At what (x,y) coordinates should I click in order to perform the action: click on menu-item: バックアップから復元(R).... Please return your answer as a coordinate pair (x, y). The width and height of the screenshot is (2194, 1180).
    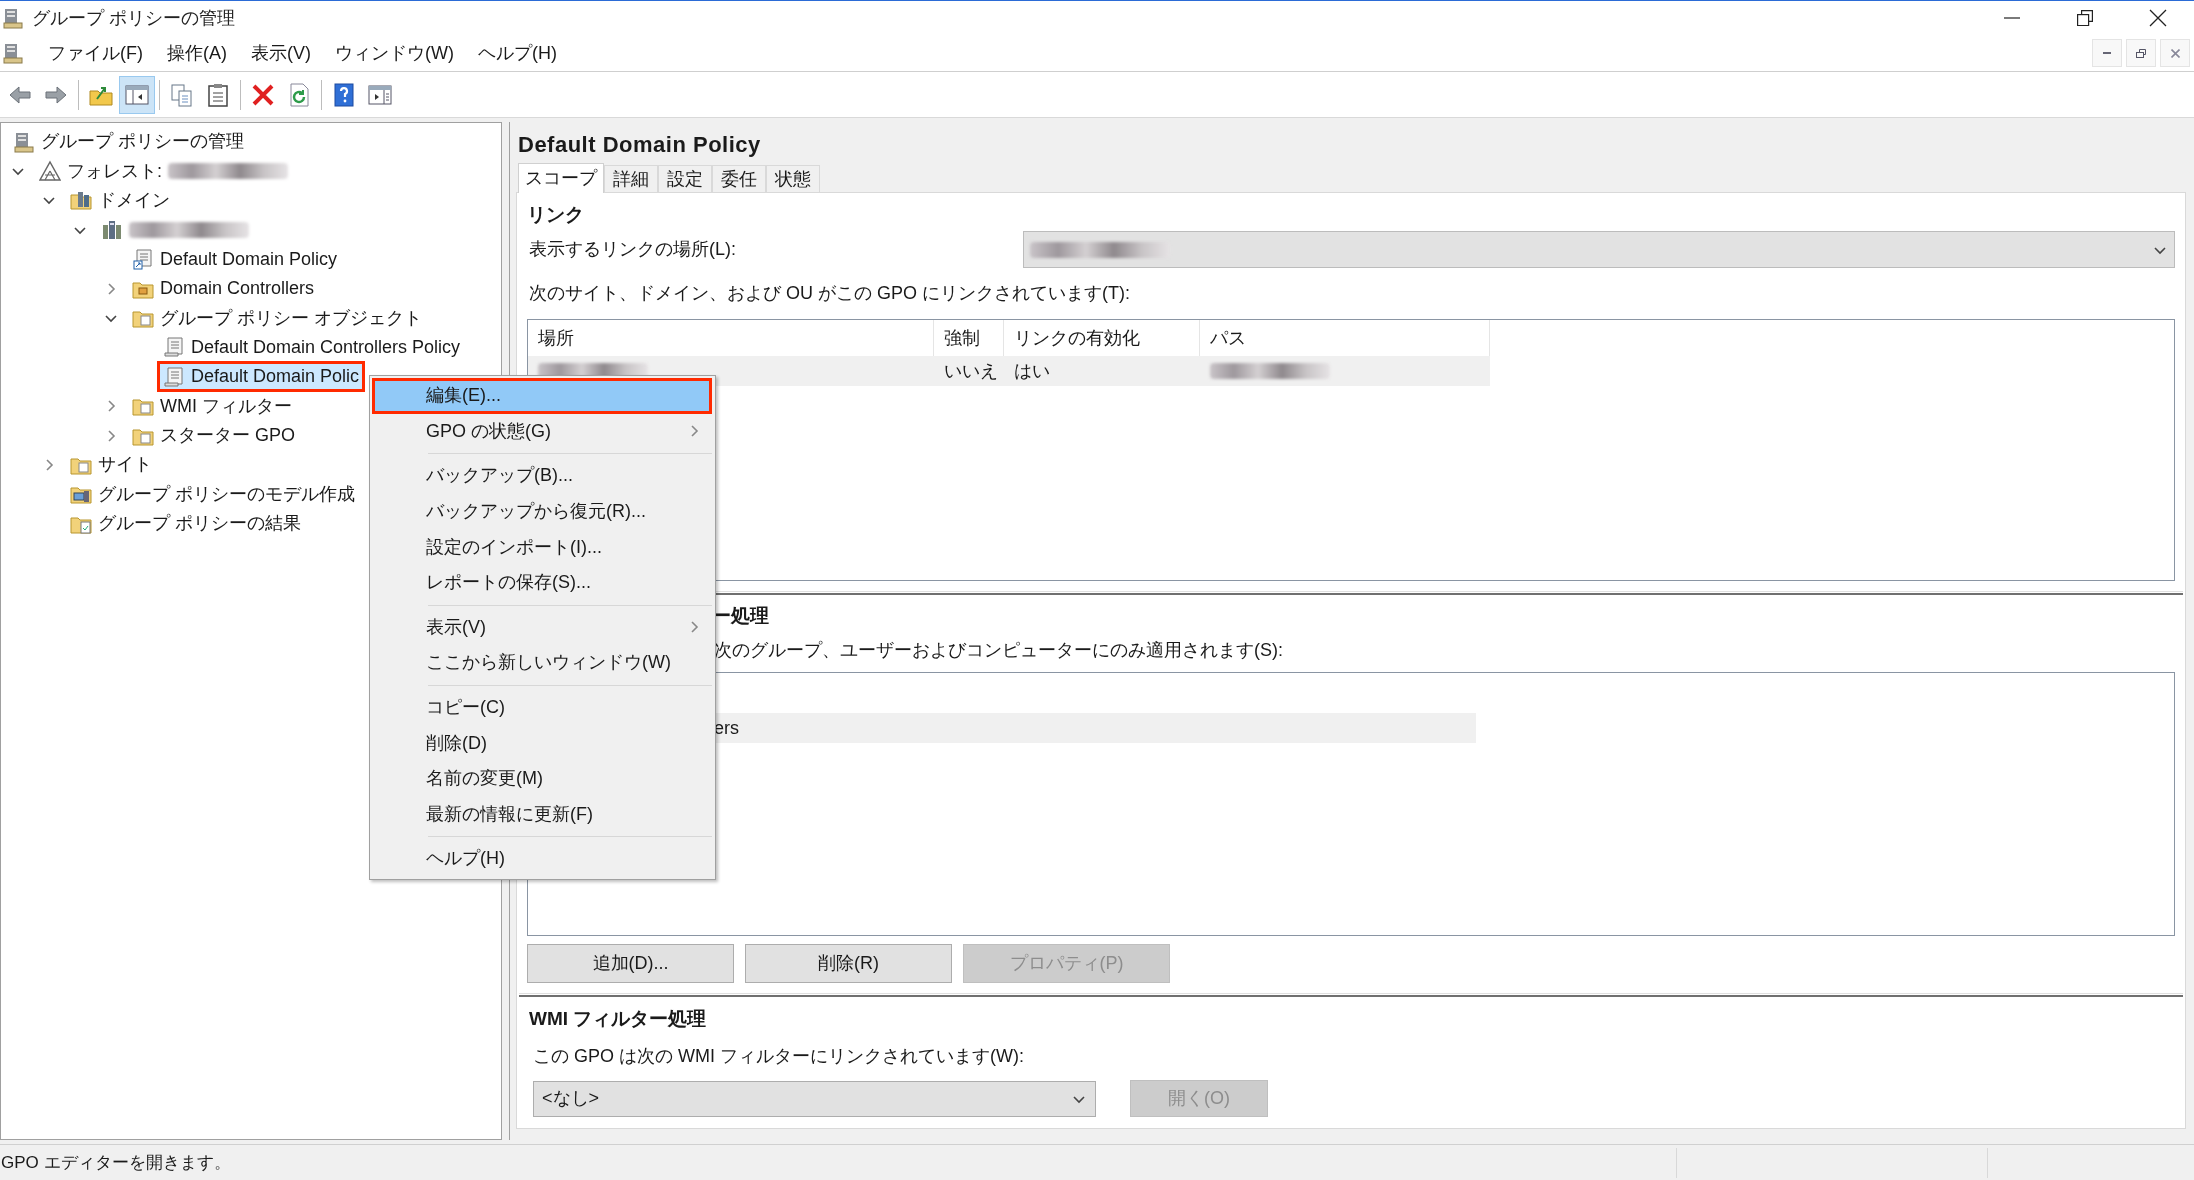
    Looking at the image, I should click on (542, 511).